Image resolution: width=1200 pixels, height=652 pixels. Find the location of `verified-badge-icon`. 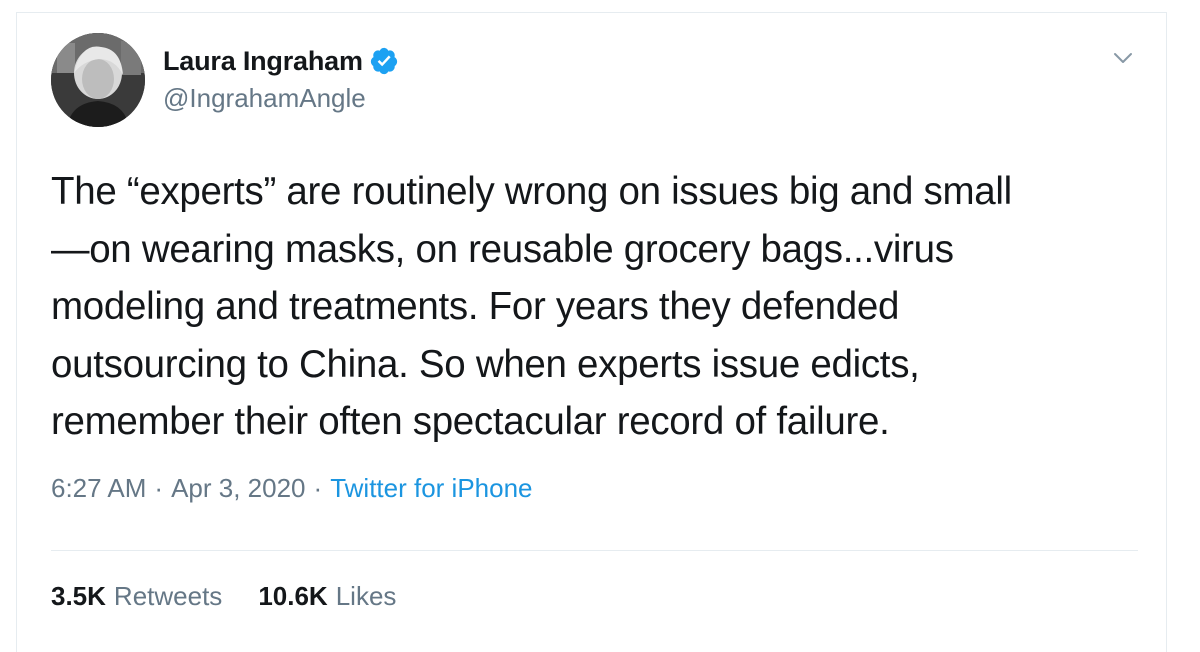

verified-badge-icon is located at coordinates (384, 61).